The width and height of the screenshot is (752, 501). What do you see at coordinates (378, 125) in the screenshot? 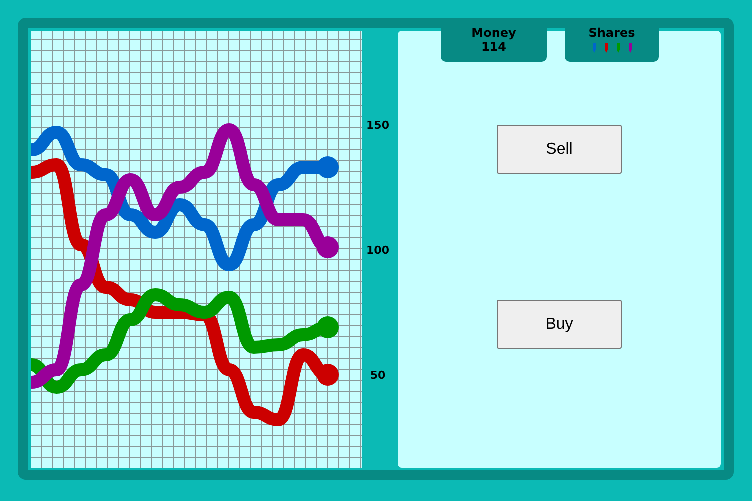
I see `axis-tick-label: 150` at bounding box center [378, 125].